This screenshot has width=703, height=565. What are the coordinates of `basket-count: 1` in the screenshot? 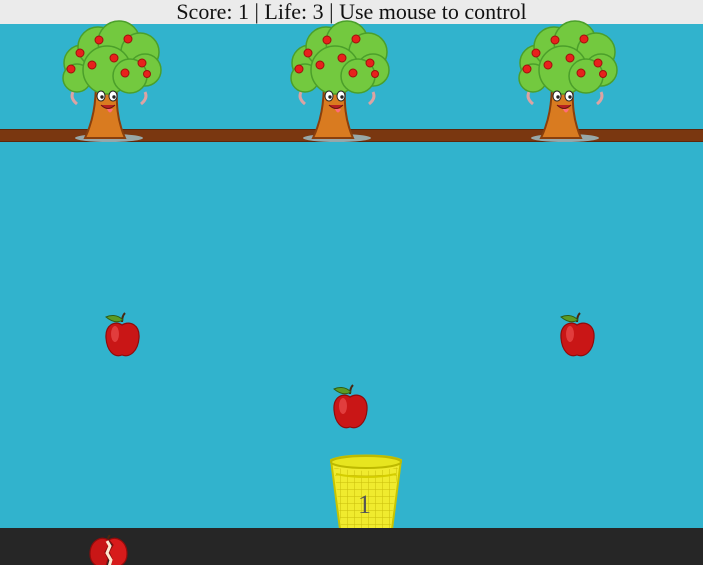 It's located at (364, 504).